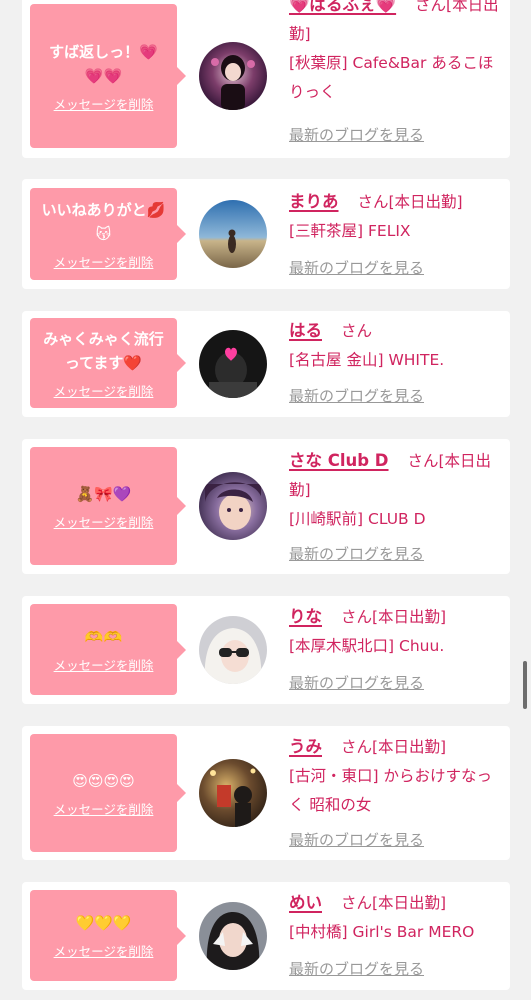 Image resolution: width=531 pixels, height=1000 pixels. Describe the element at coordinates (350, 231) in the screenshot. I see `shop-label: [三軒茶屋] FELIX` at that location.